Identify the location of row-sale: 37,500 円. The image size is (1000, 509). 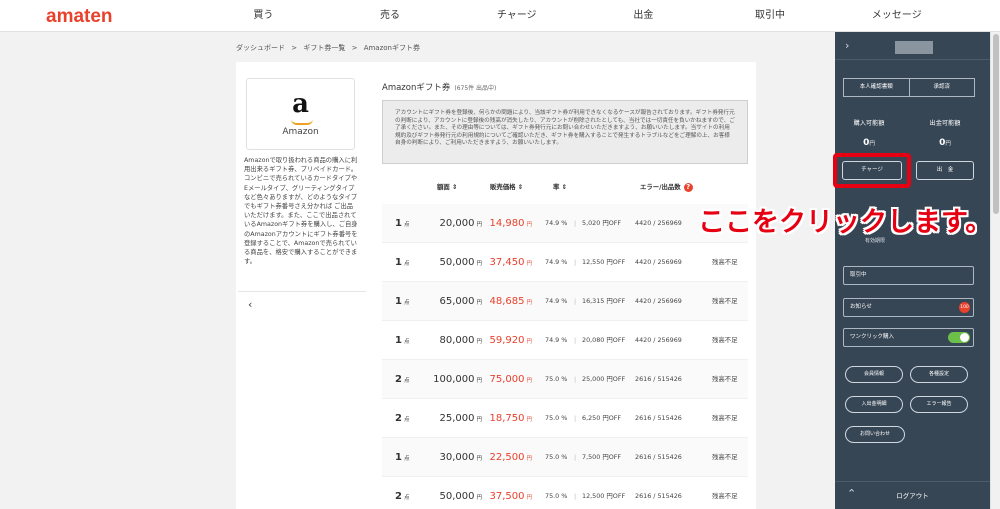
(507, 493).